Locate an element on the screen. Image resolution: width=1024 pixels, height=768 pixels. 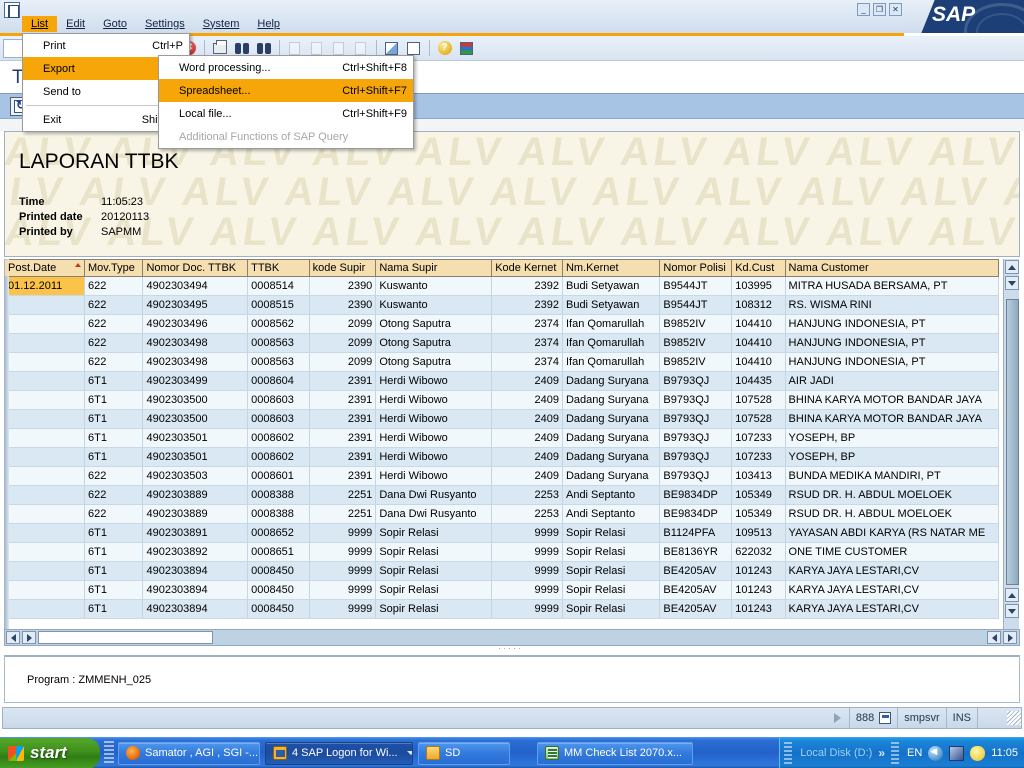
table-cell: RS. WISMA RINI is located at coordinates (892, 305).